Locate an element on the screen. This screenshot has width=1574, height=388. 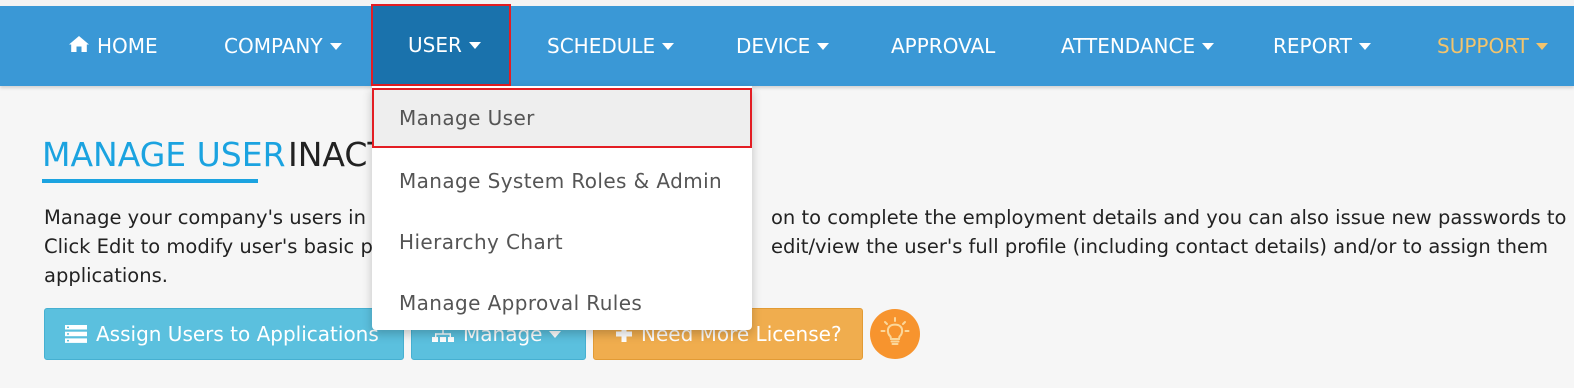
nav-home: HOME is located at coordinates (113, 46).